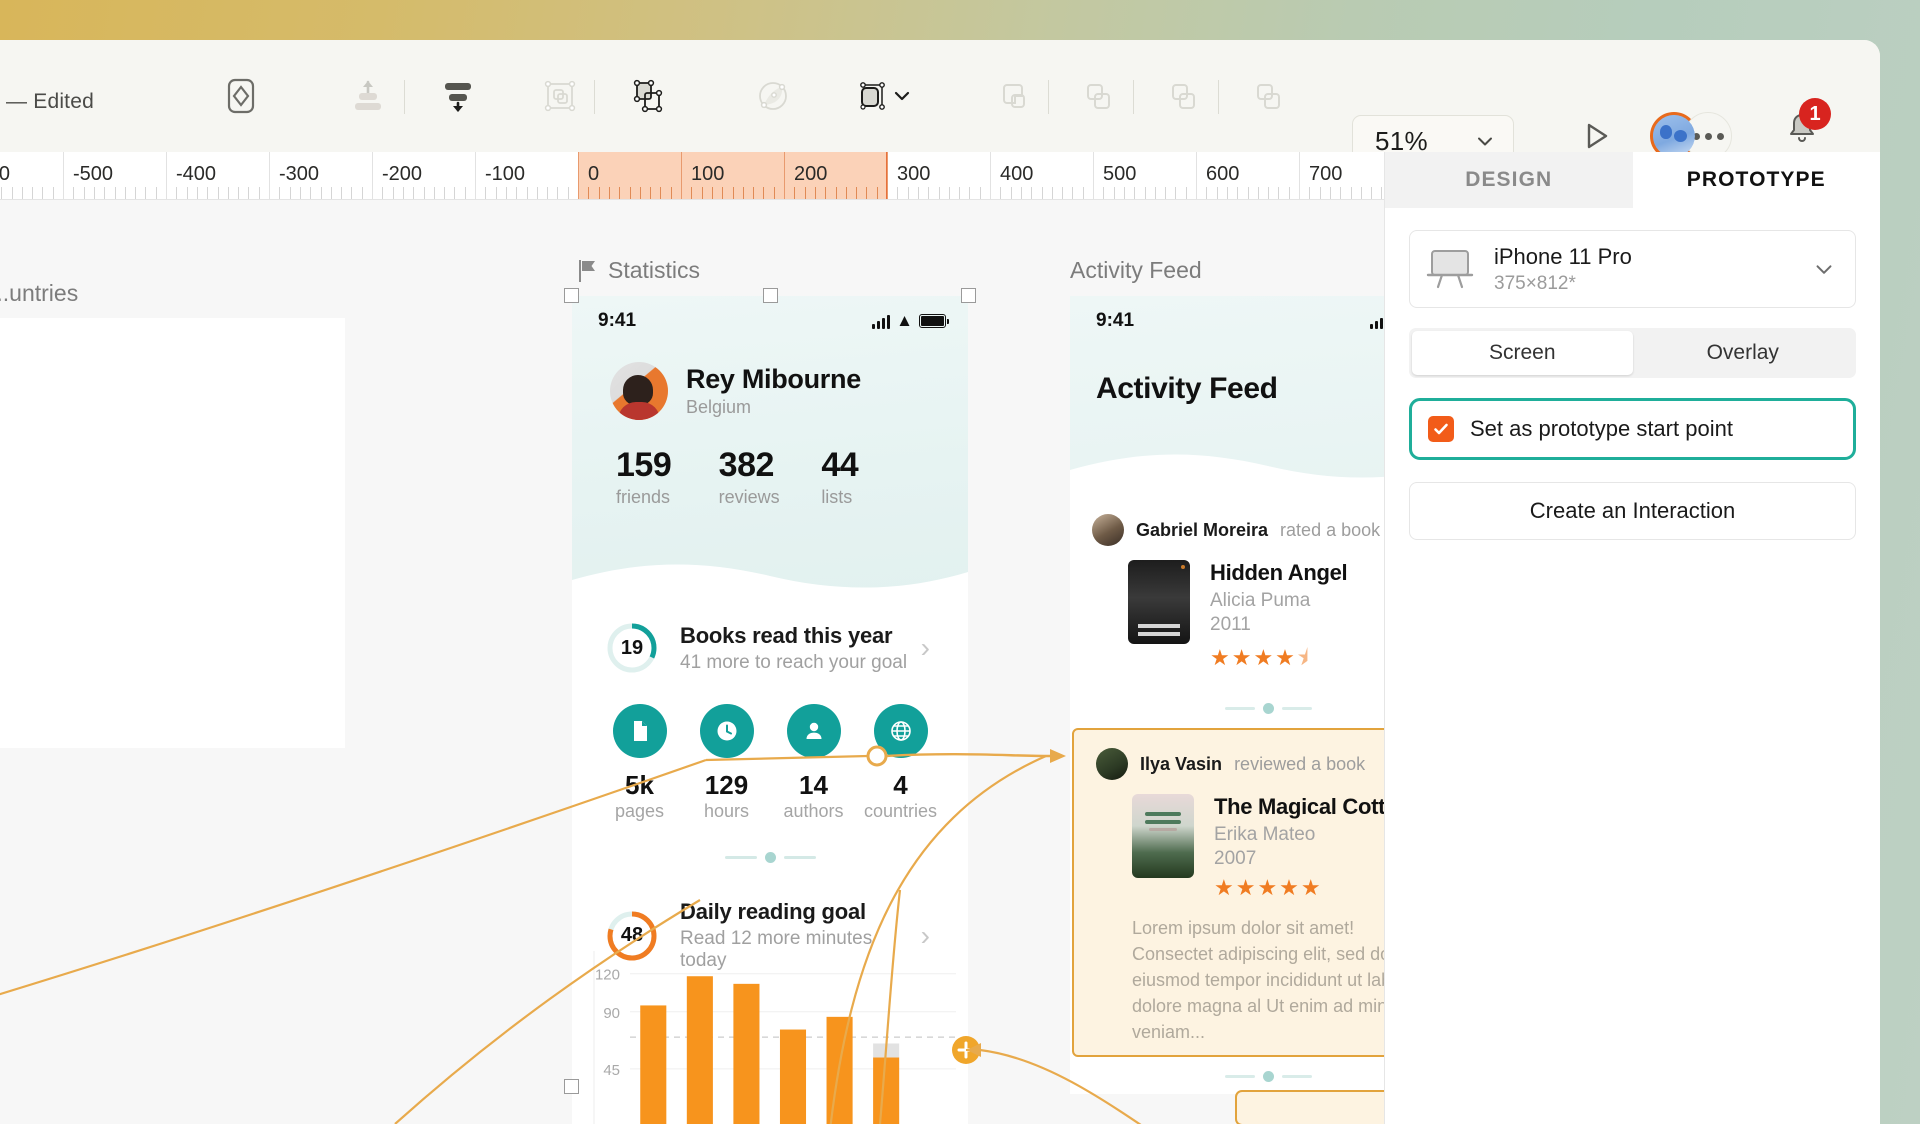  What do you see at coordinates (968, 295) in the screenshot?
I see `selection-handle-tr` at bounding box center [968, 295].